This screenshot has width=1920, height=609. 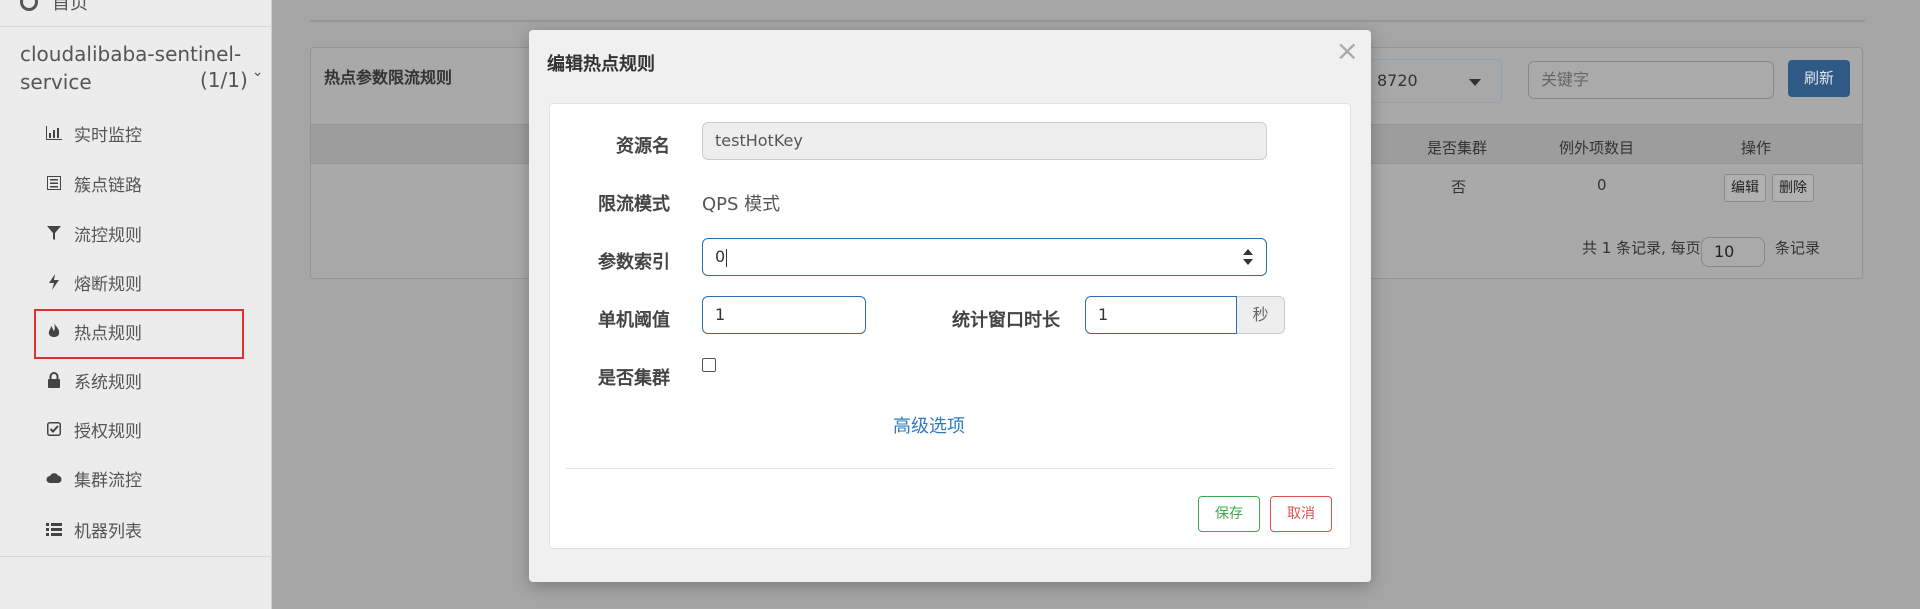 What do you see at coordinates (108, 382) in the screenshot?
I see `sidebar-item-label: 系统规则` at bounding box center [108, 382].